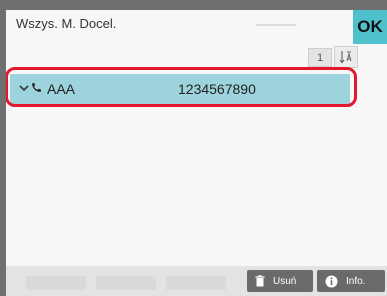 The height and width of the screenshot is (296, 387). I want to click on bottom-toolbar: Usuń Info., so click(196, 281).